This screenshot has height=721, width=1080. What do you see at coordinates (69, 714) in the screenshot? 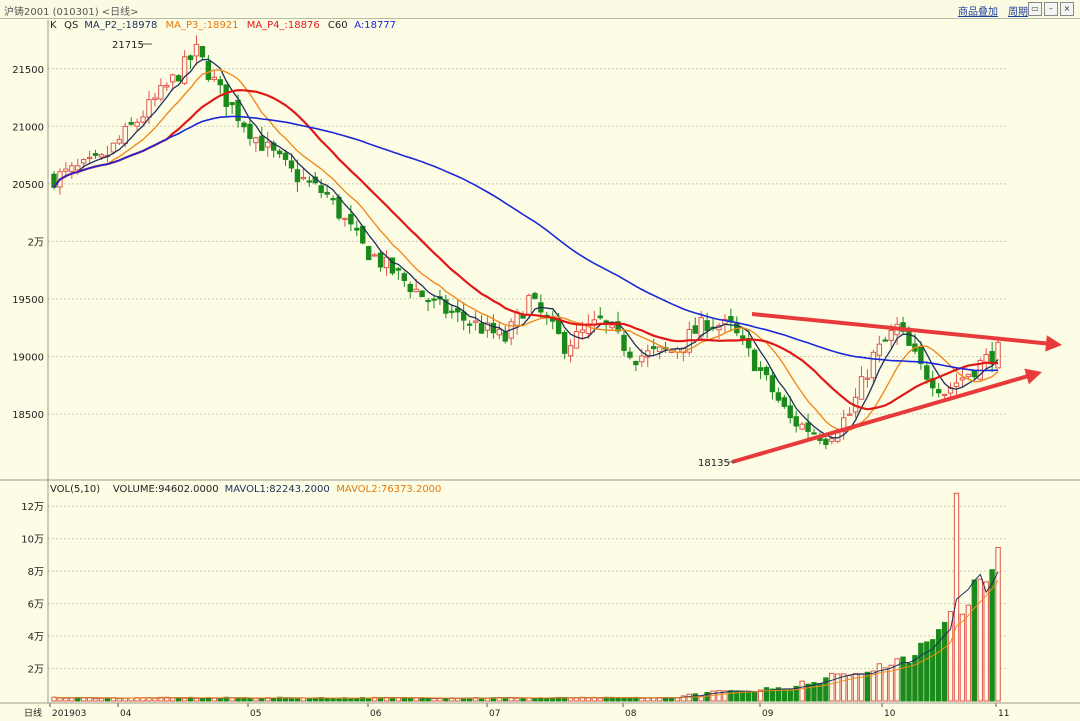
I see `x-tick-label: 201903` at bounding box center [69, 714].